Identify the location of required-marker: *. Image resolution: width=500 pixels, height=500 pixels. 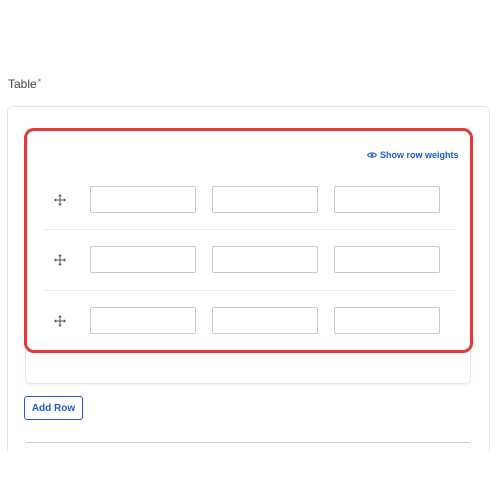
(39, 82).